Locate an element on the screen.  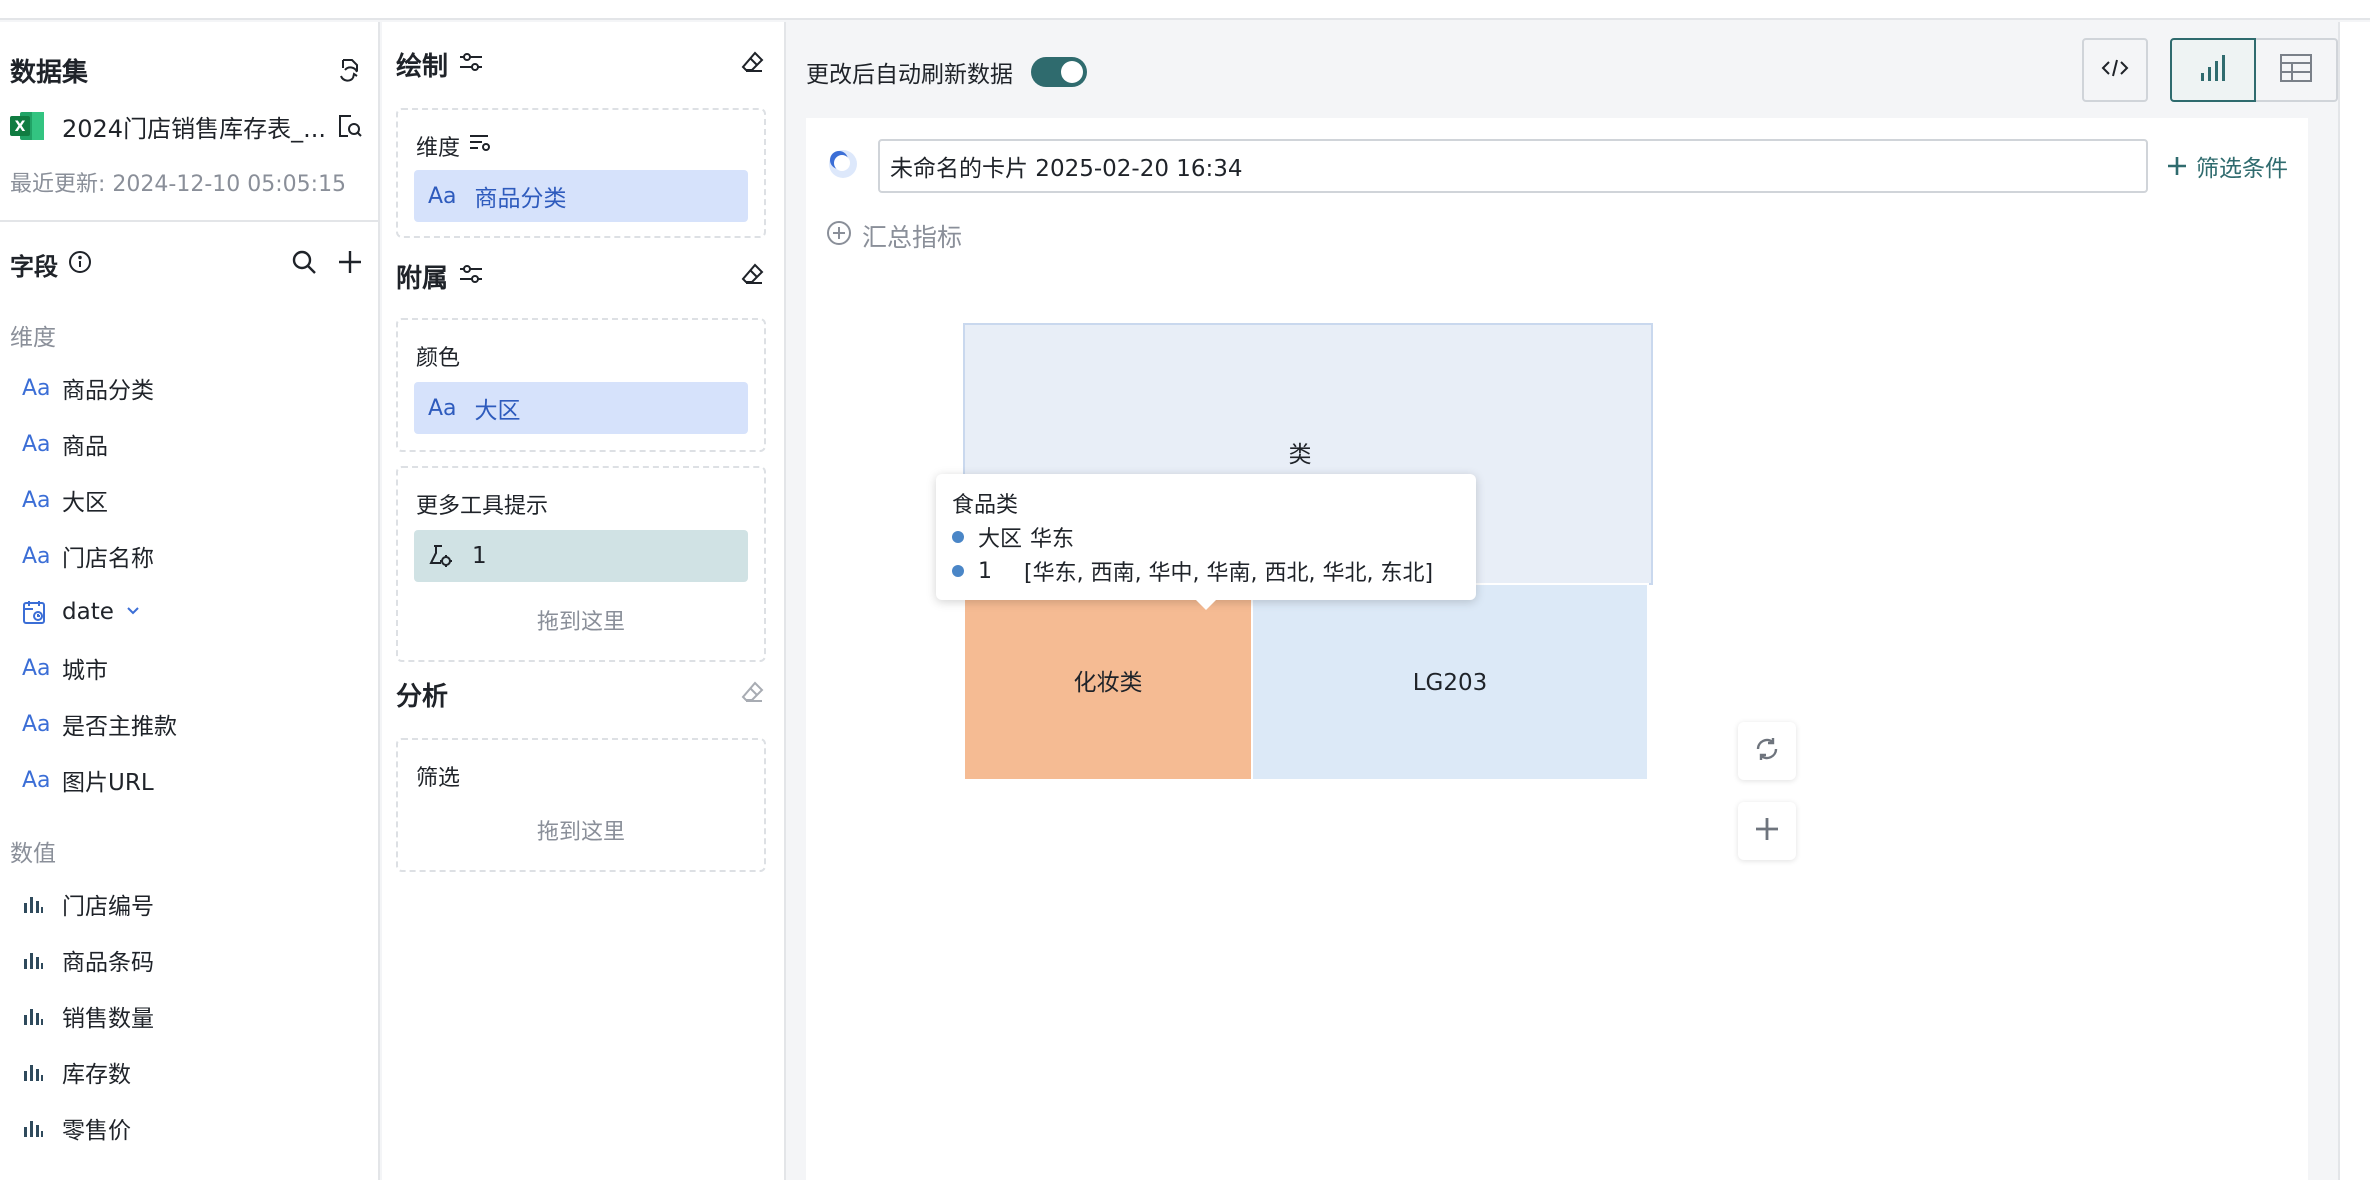
color-drop-zone: 颜色 Aa 大区 is located at coordinates (581, 385).